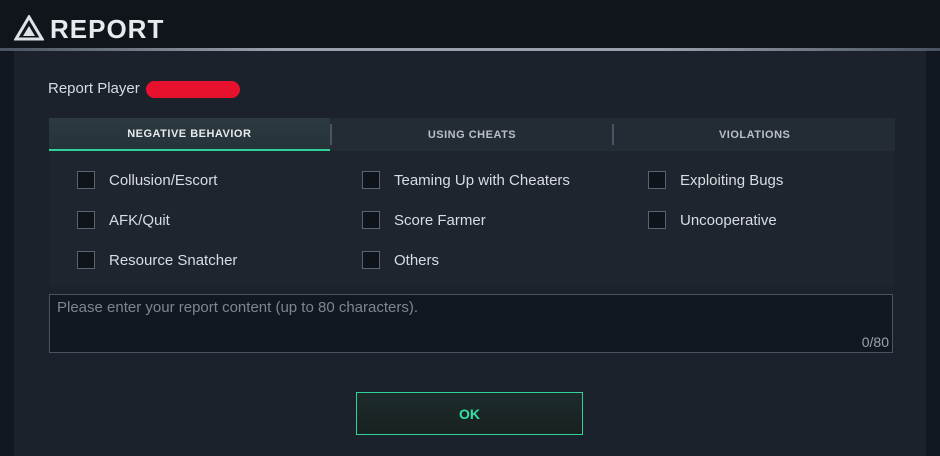  I want to click on reason-collusion-escort: Collusion/Escort, so click(147, 180).